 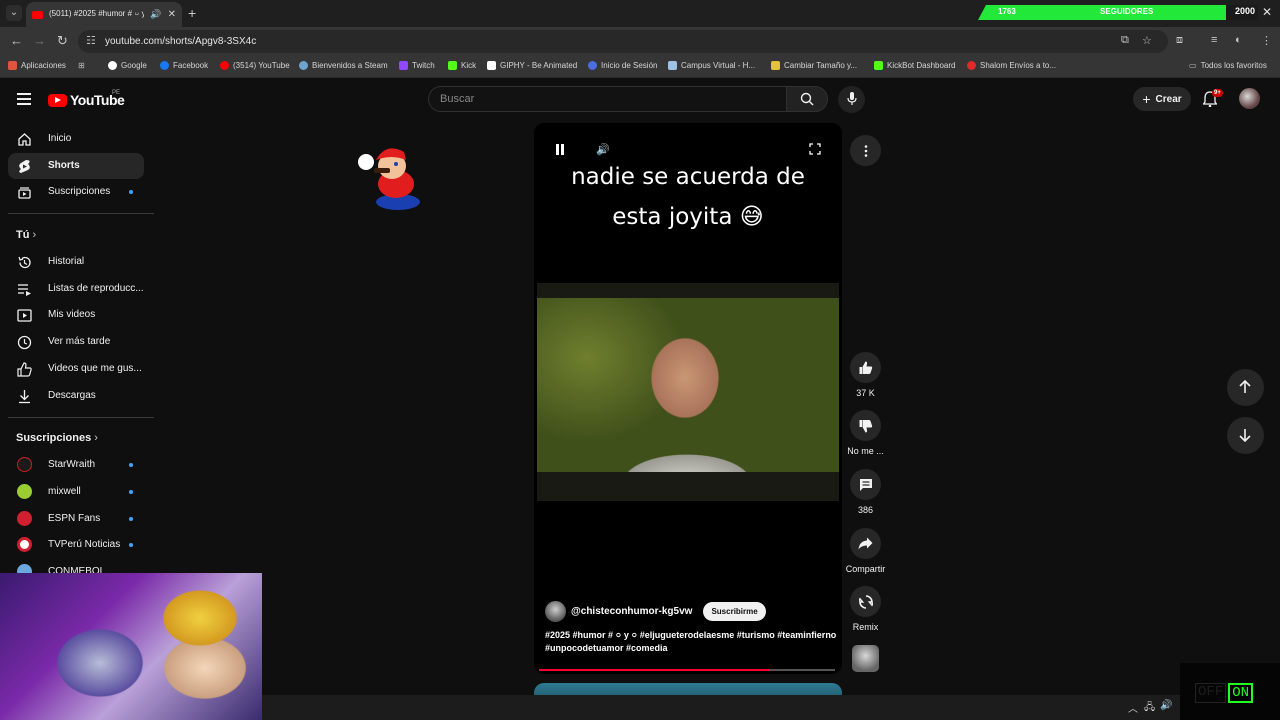 What do you see at coordinates (1245, 435) in the screenshot?
I see `next-short-button` at bounding box center [1245, 435].